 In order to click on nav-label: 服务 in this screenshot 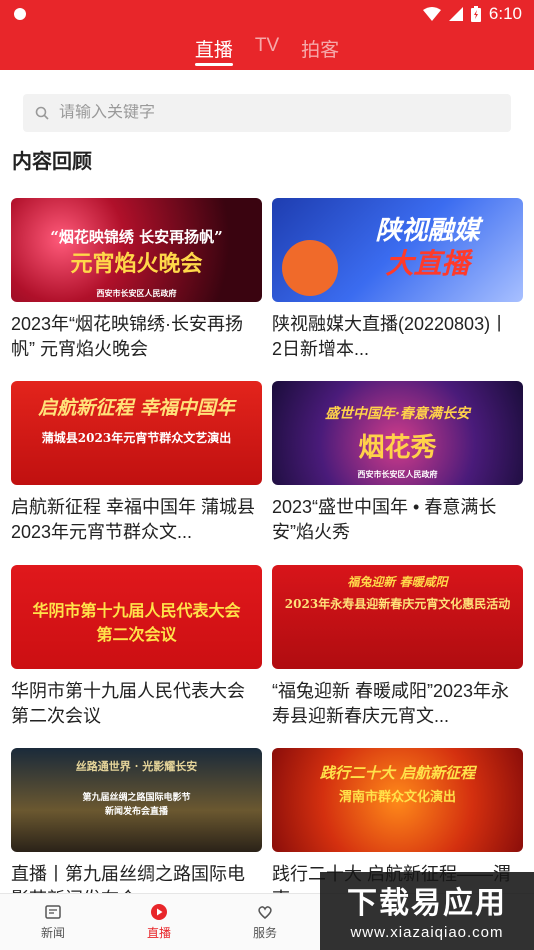, I will do `click(264, 933)`.